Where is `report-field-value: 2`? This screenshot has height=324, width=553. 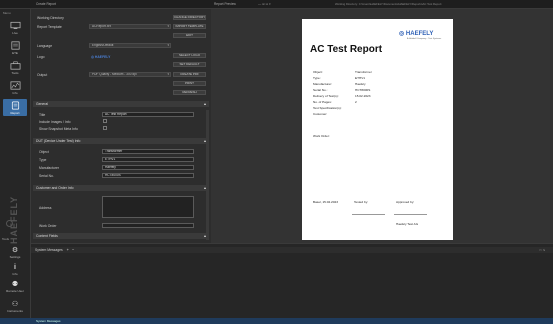
report-field-value: 2 is located at coordinates (356, 102).